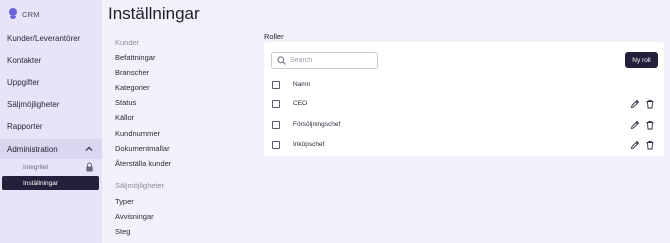 The height and width of the screenshot is (243, 670). Describe the element at coordinates (464, 85) in the screenshot. I see `table-header: Namn` at that location.